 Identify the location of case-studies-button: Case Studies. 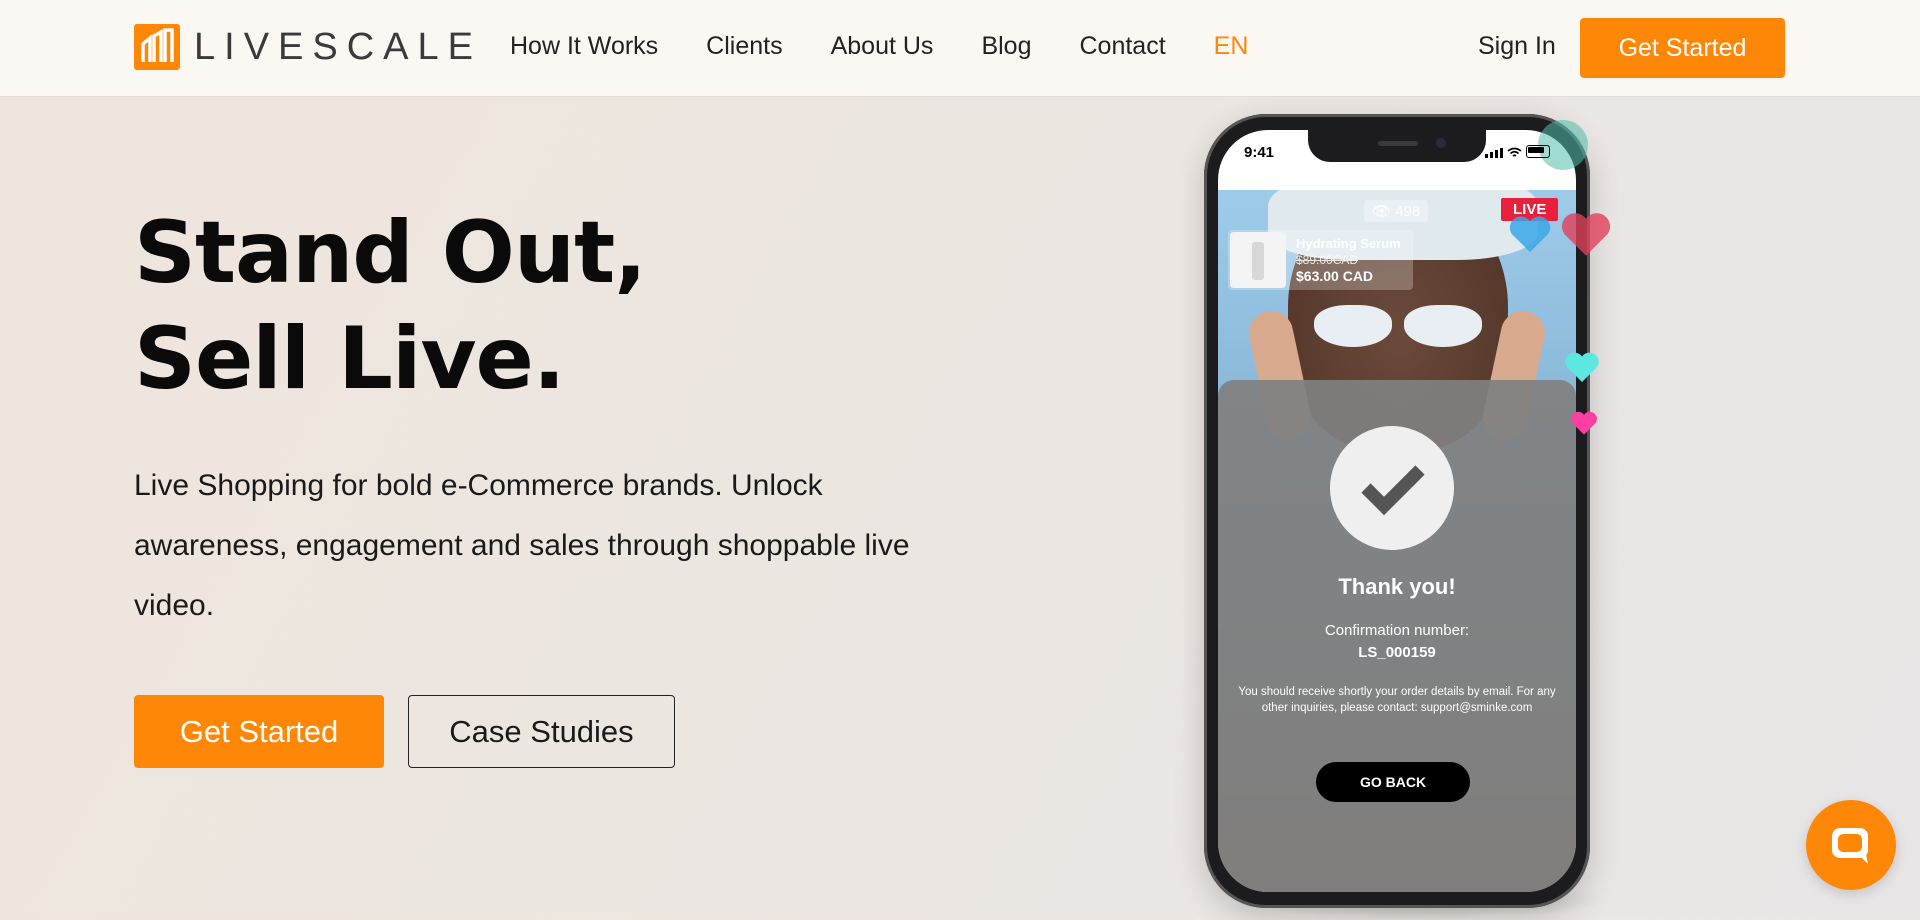
(541, 731).